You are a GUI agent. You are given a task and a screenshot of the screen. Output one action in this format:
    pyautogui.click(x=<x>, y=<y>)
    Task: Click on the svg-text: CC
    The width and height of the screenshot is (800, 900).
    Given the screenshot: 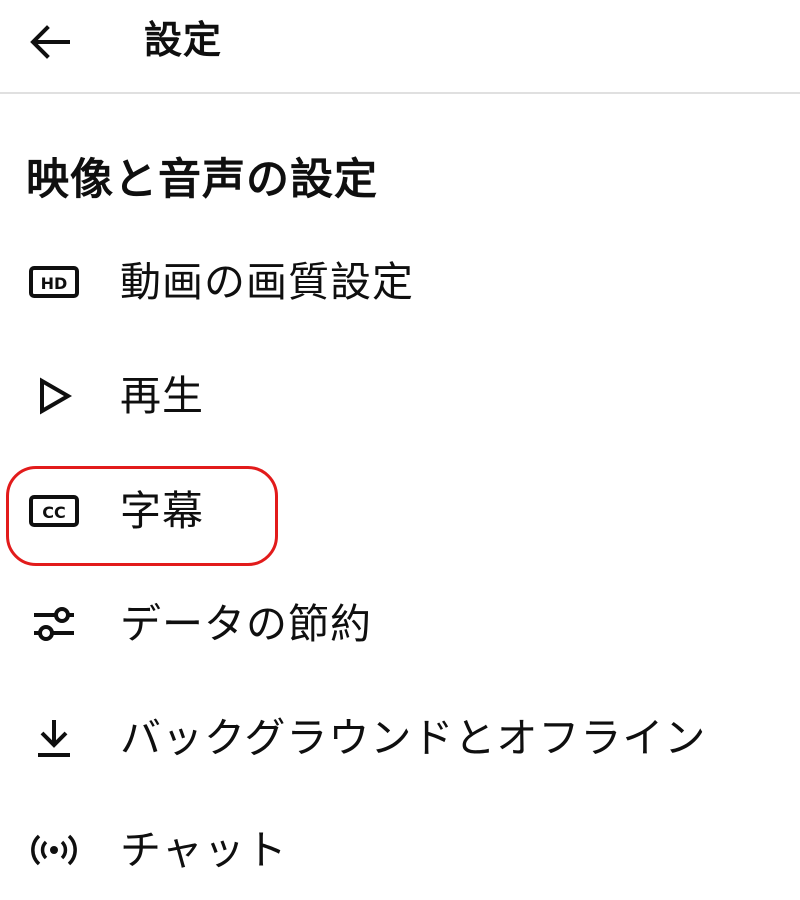 What is the action you would take?
    pyautogui.click(x=53, y=512)
    